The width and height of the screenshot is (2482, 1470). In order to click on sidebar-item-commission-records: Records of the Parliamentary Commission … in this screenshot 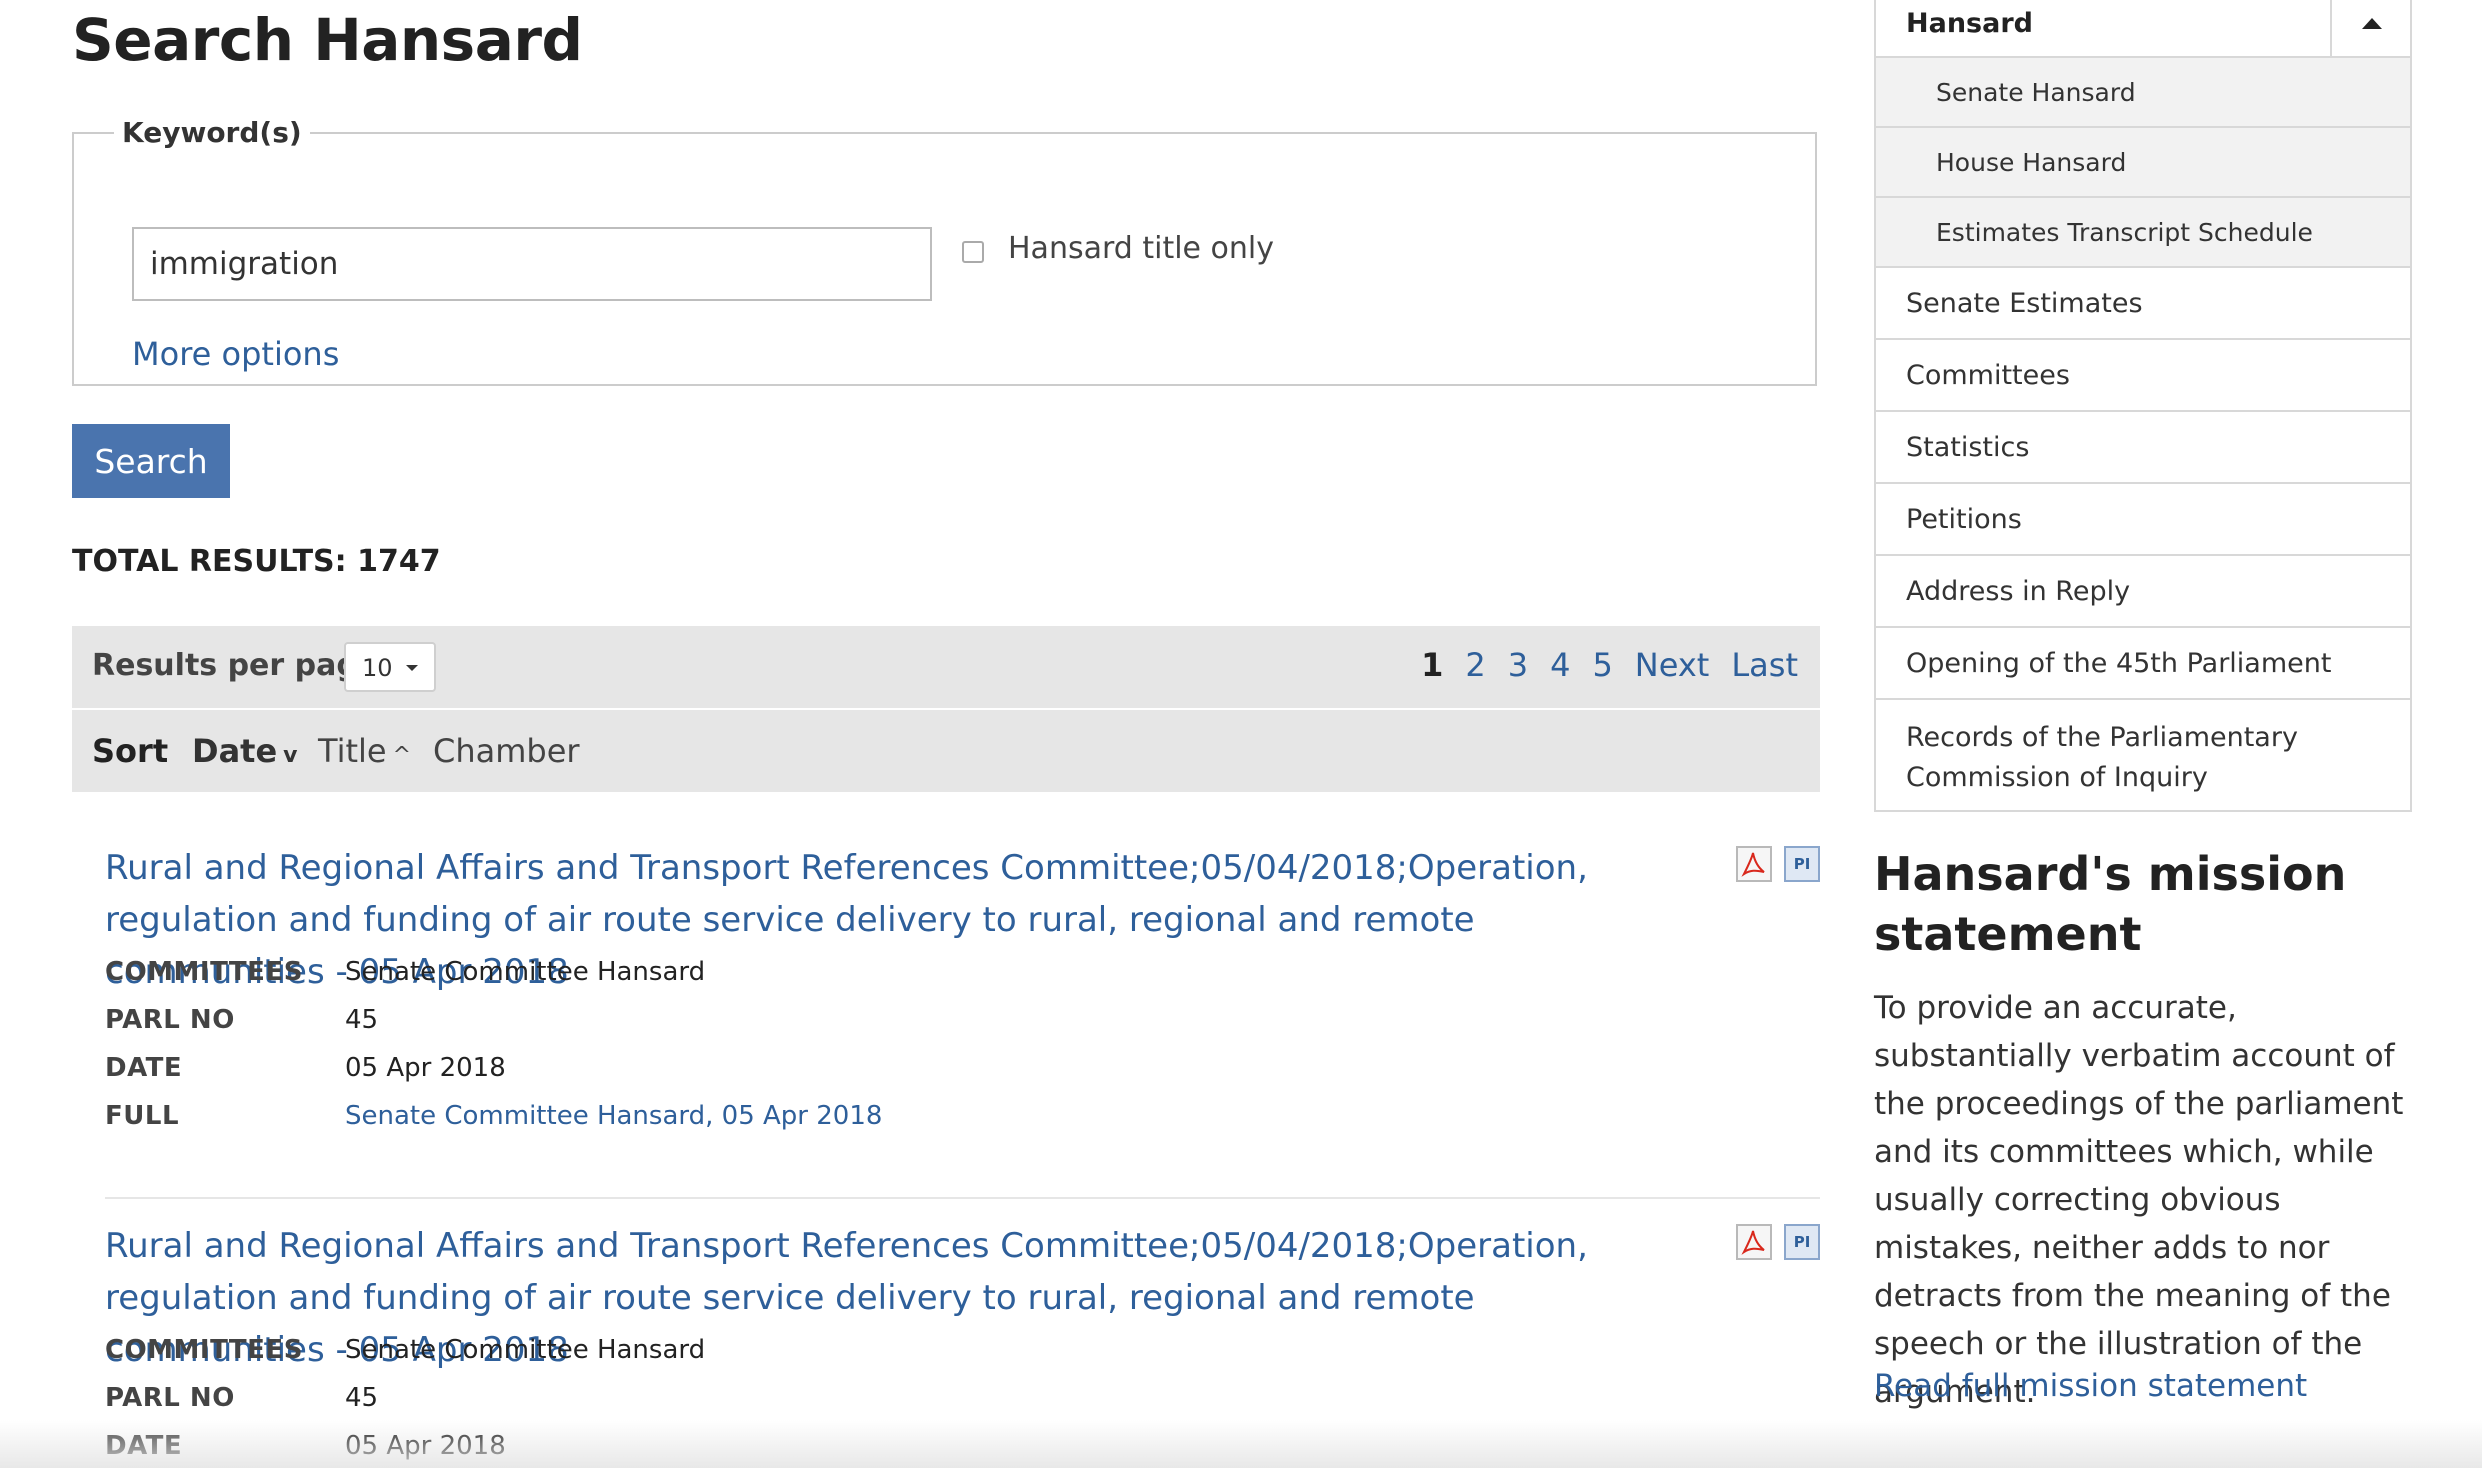, I will do `click(2143, 756)`.